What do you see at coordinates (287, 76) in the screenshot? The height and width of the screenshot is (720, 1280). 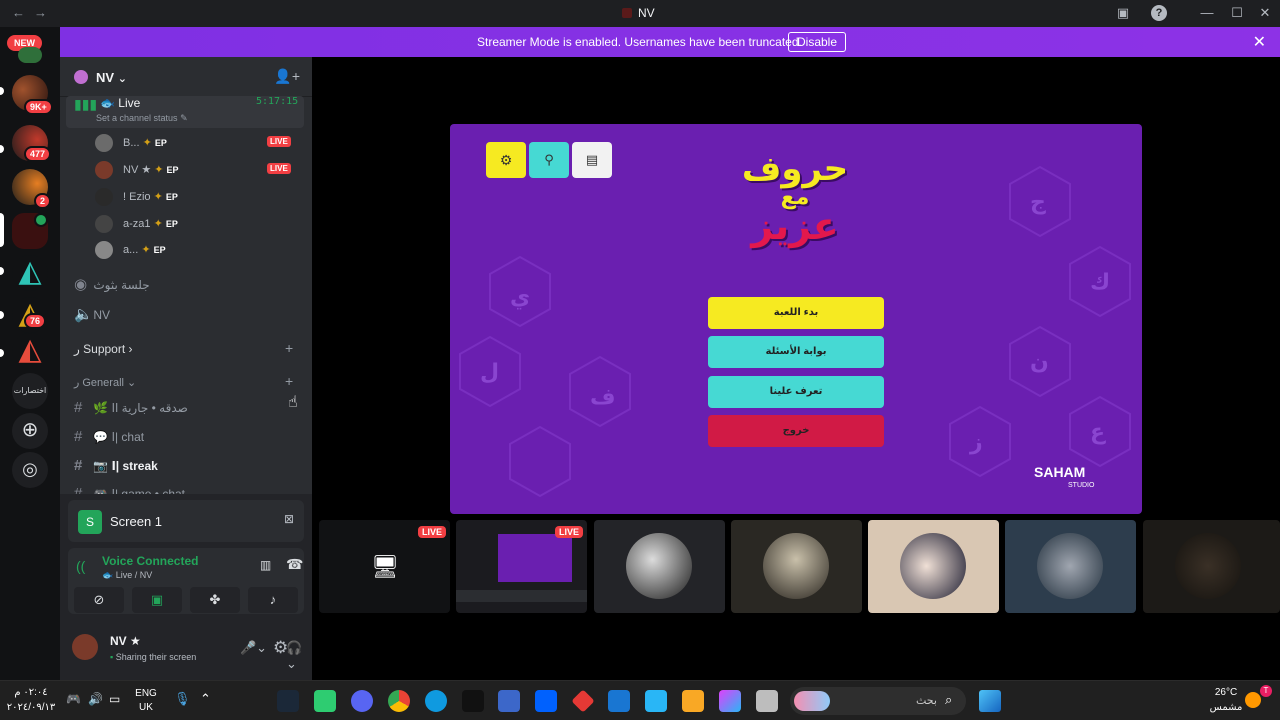 I see `invite-people-icon: 👤+` at bounding box center [287, 76].